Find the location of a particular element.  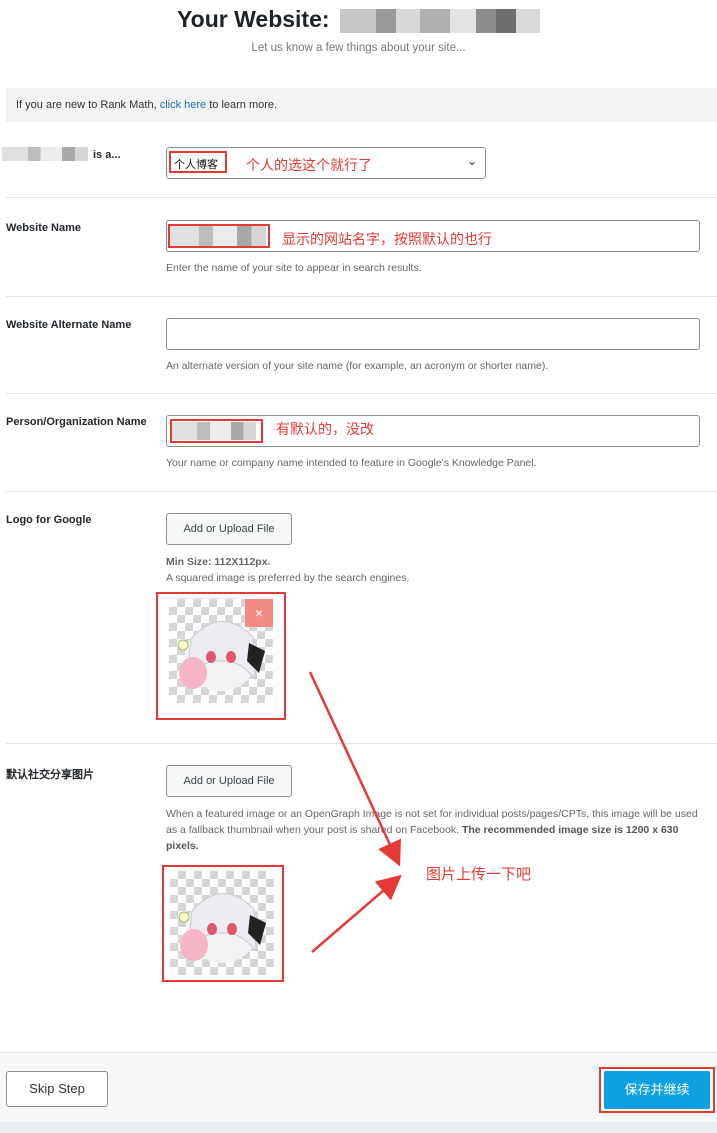

annotation-box: 个人博客 is located at coordinates (198, 162).